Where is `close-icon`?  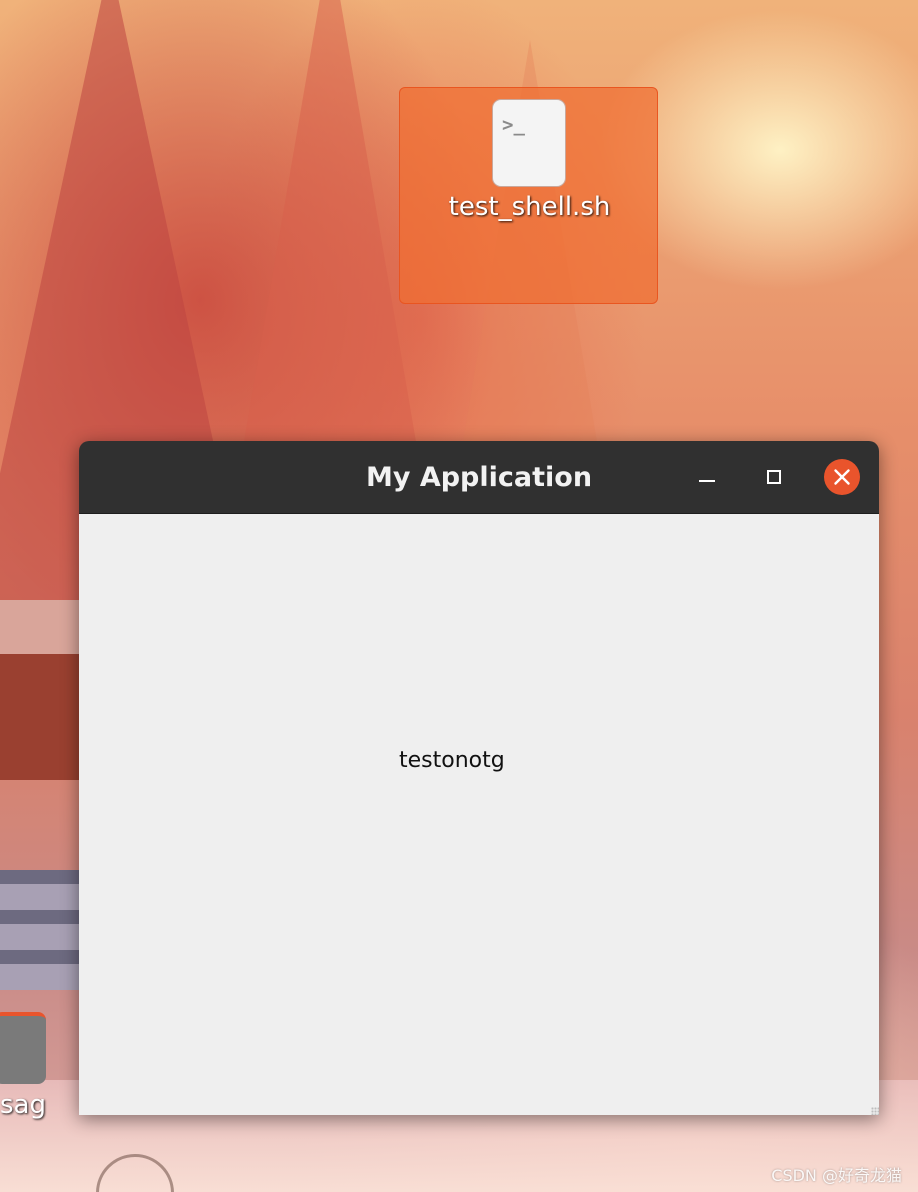
close-icon is located at coordinates (842, 477).